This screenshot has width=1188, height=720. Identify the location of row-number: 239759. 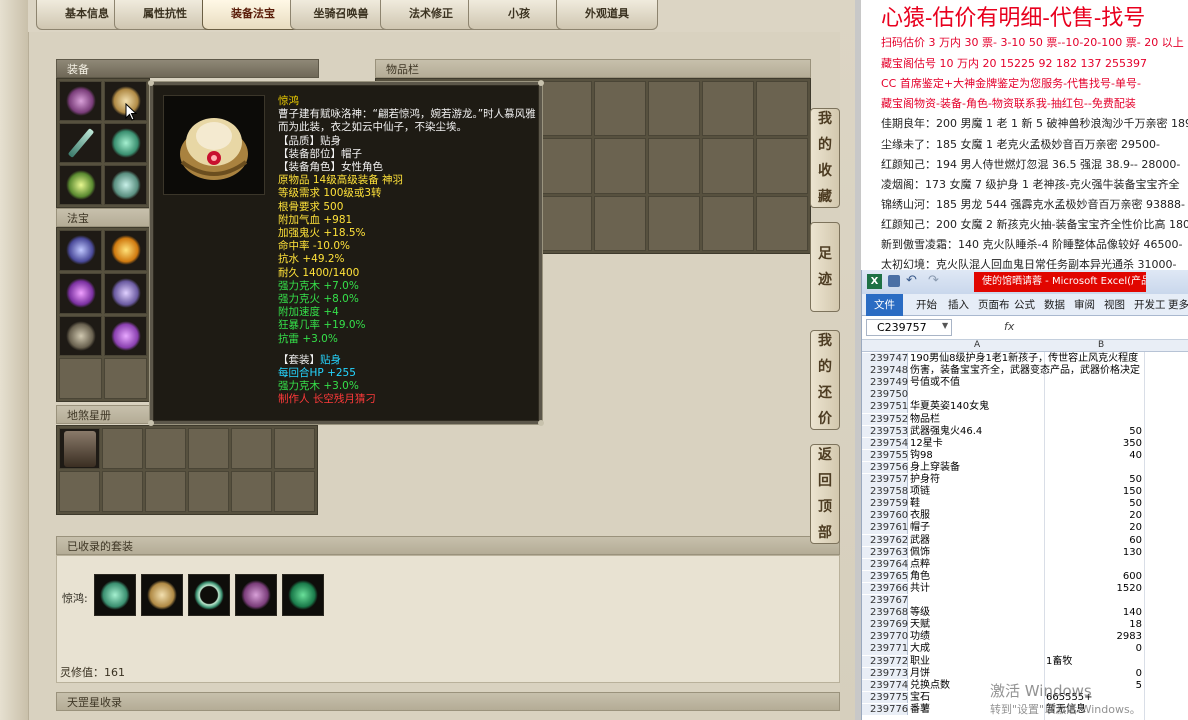
(885, 504).